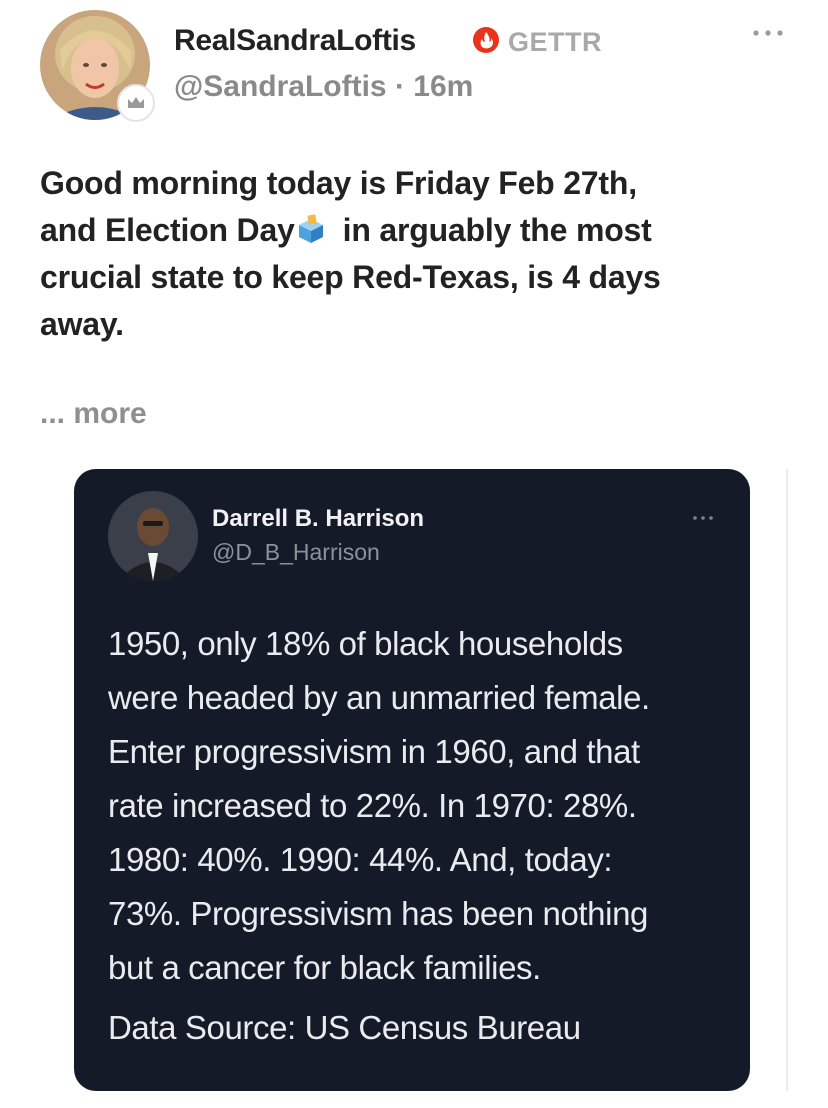 The height and width of the screenshot is (1108, 828). What do you see at coordinates (93, 414) in the screenshot?
I see `read-more-link: ... more` at bounding box center [93, 414].